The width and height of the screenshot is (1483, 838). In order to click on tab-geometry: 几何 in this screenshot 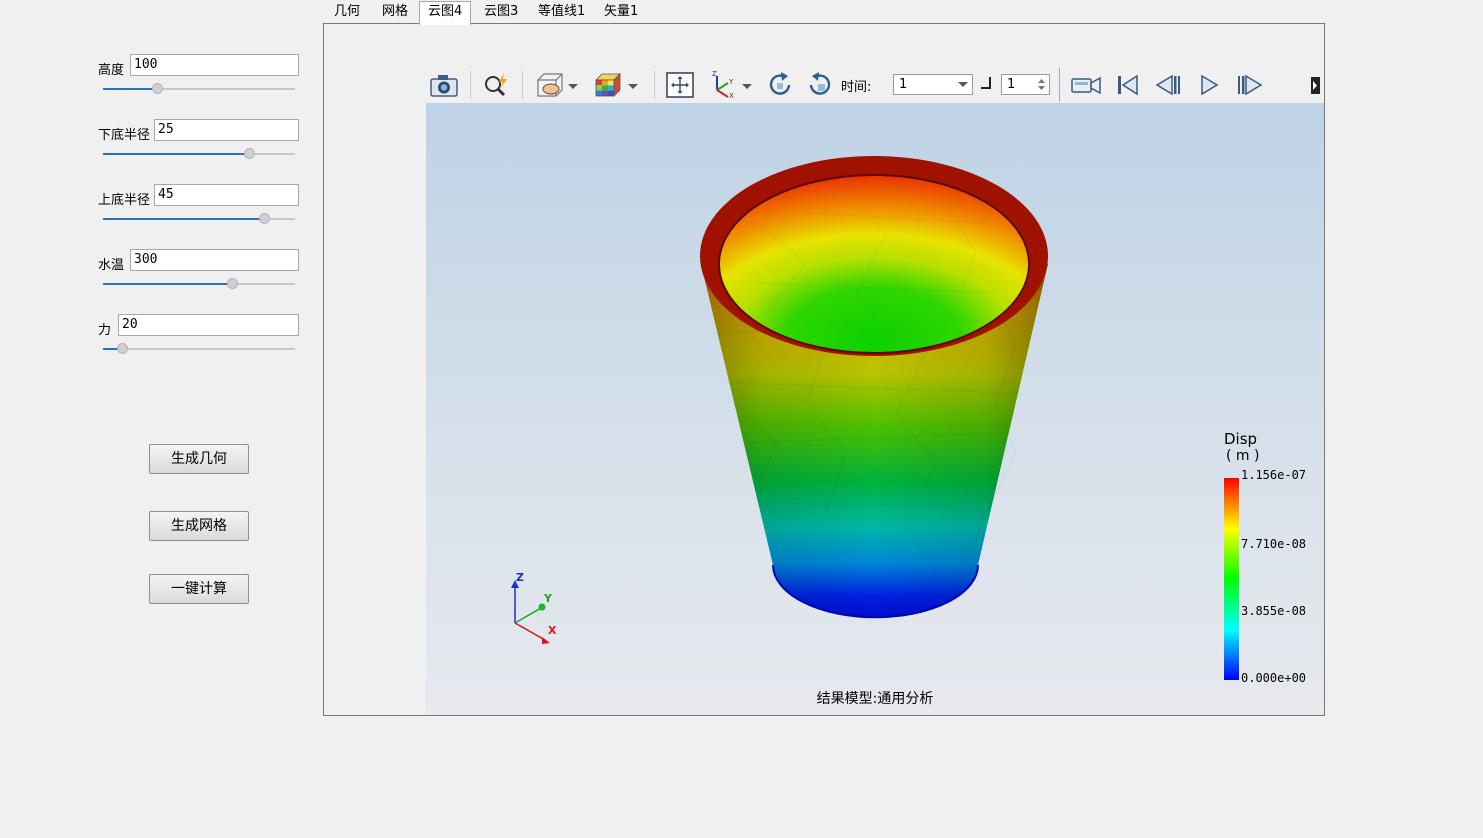, I will do `click(347, 13)`.